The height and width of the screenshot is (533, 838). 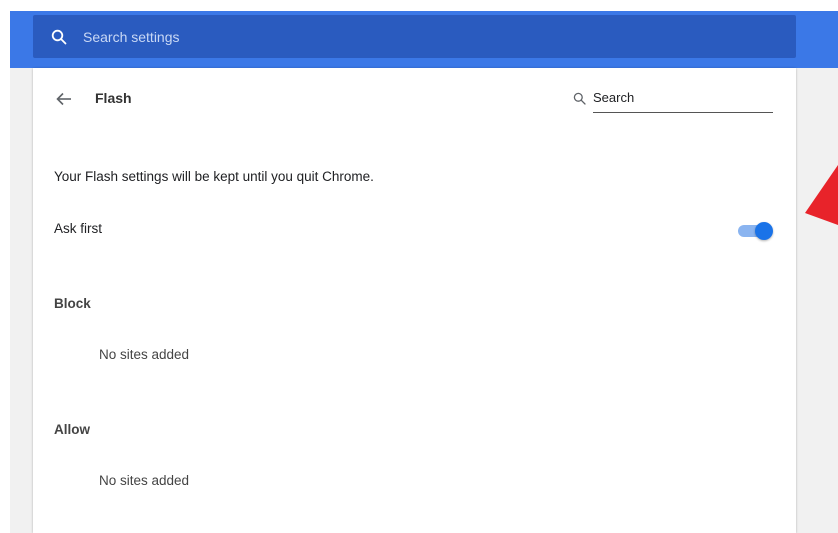 I want to click on back-arrow-icon, so click(x=64, y=99).